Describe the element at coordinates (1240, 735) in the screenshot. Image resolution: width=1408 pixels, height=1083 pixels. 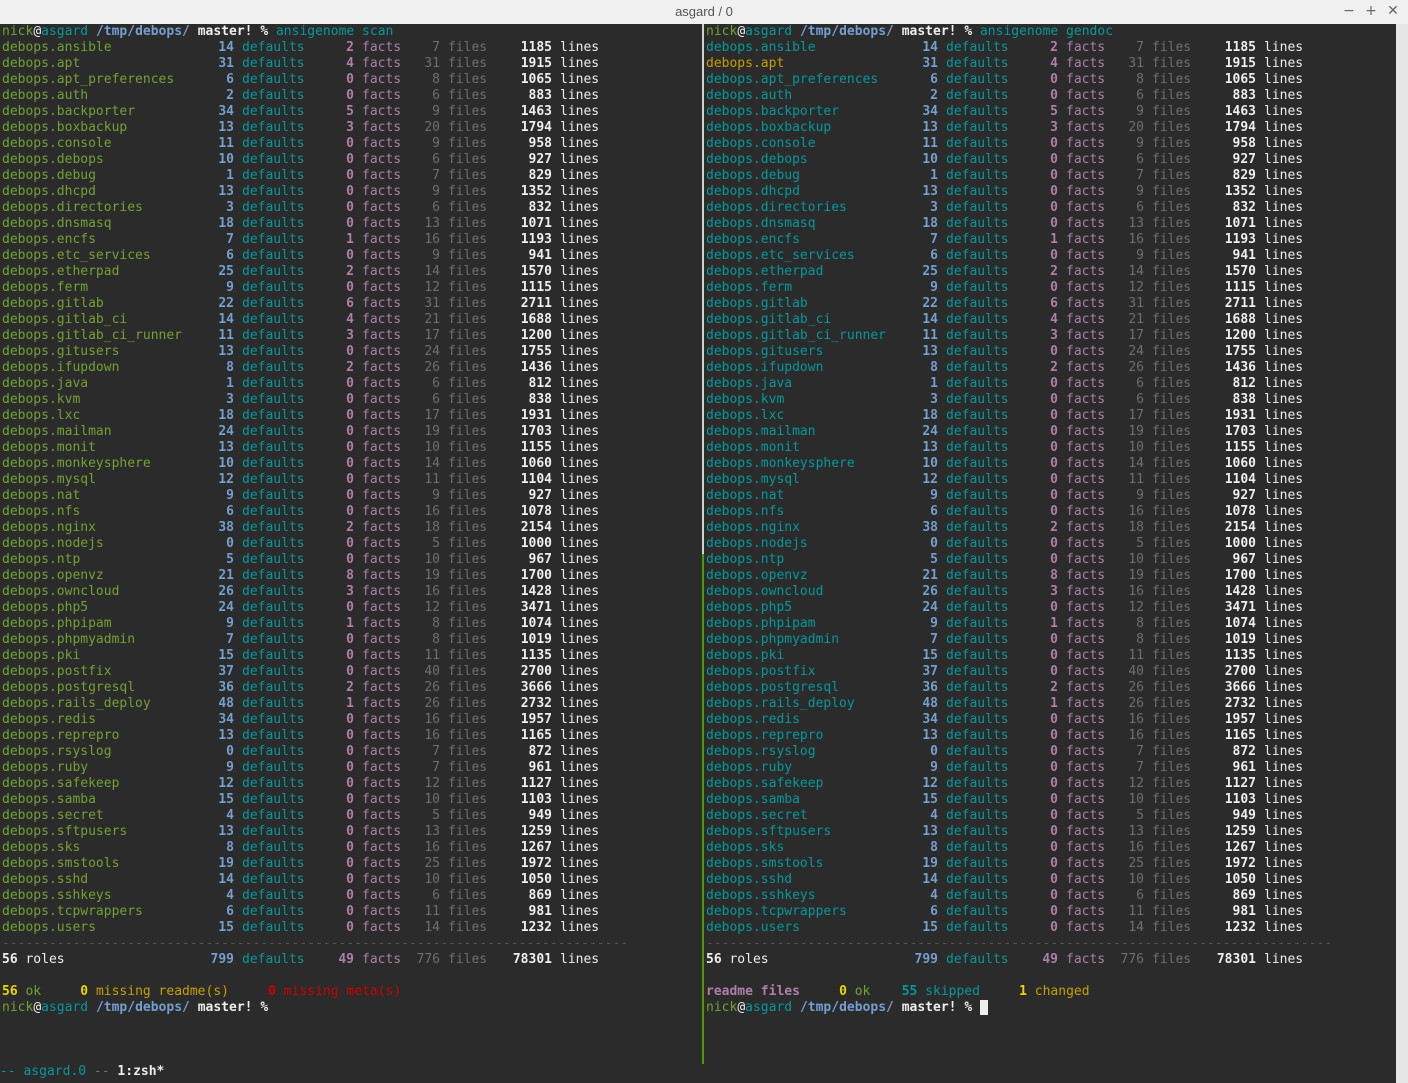
I see `lines-count: 1165` at that location.